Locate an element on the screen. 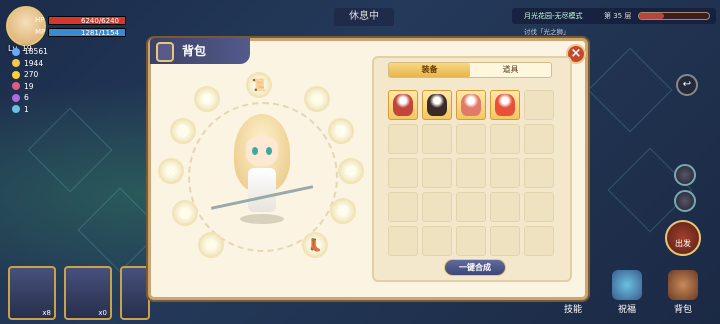 This screenshot has width=720, height=324. hero-eye is located at coordinates (269, 151).